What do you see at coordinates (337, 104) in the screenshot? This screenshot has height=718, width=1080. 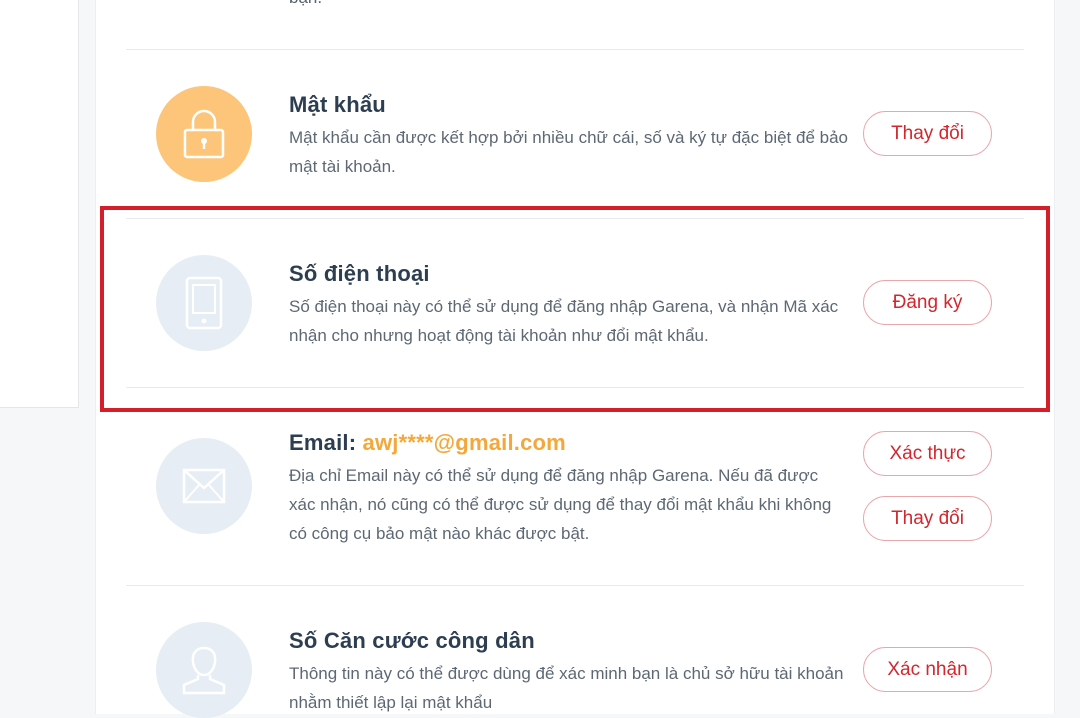 I see `password-title: Mật khẩu` at bounding box center [337, 104].